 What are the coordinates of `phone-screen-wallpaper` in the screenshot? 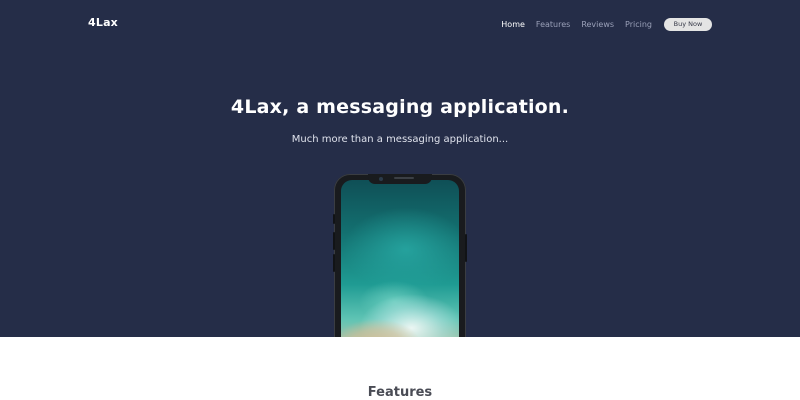 It's located at (400, 258).